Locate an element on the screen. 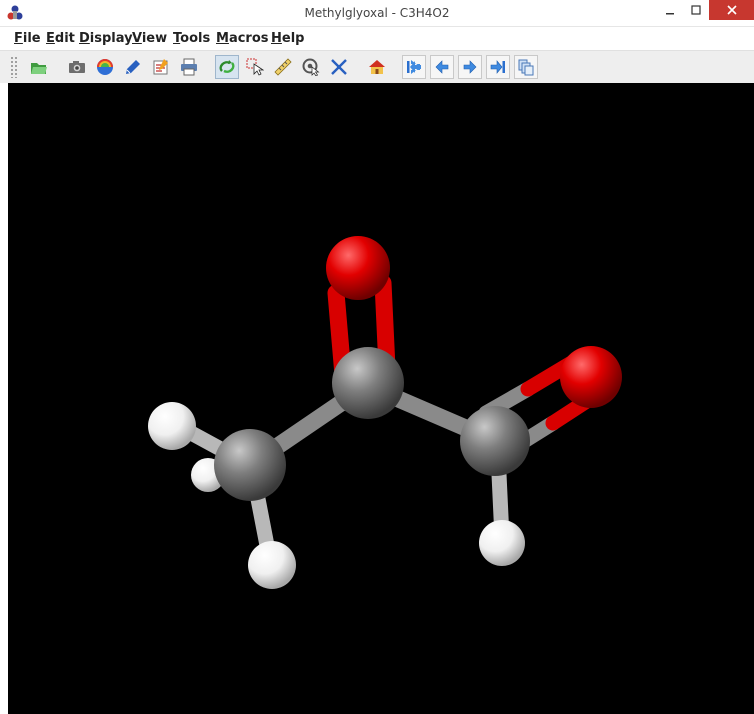 The width and height of the screenshot is (754, 714). copy-icon is located at coordinates (526, 67).